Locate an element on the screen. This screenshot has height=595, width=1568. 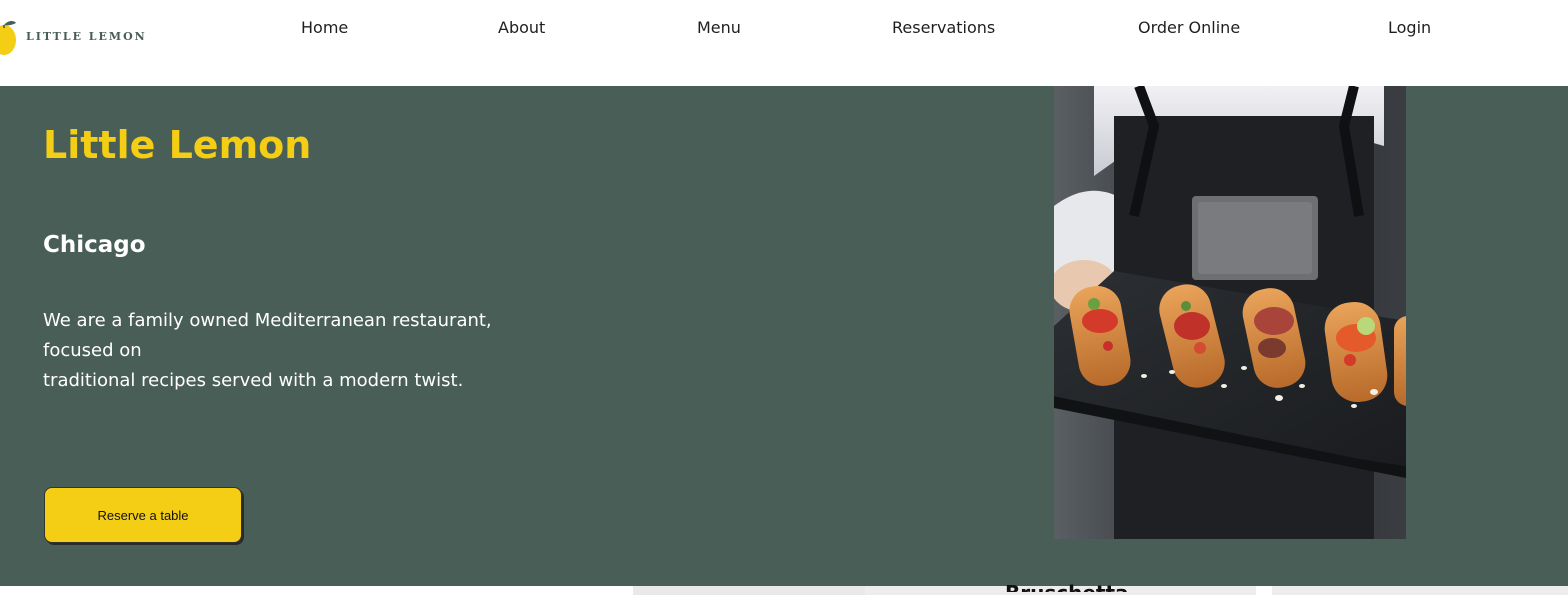
special-card-title: Bruschetta is located at coordinates (1067, 587).